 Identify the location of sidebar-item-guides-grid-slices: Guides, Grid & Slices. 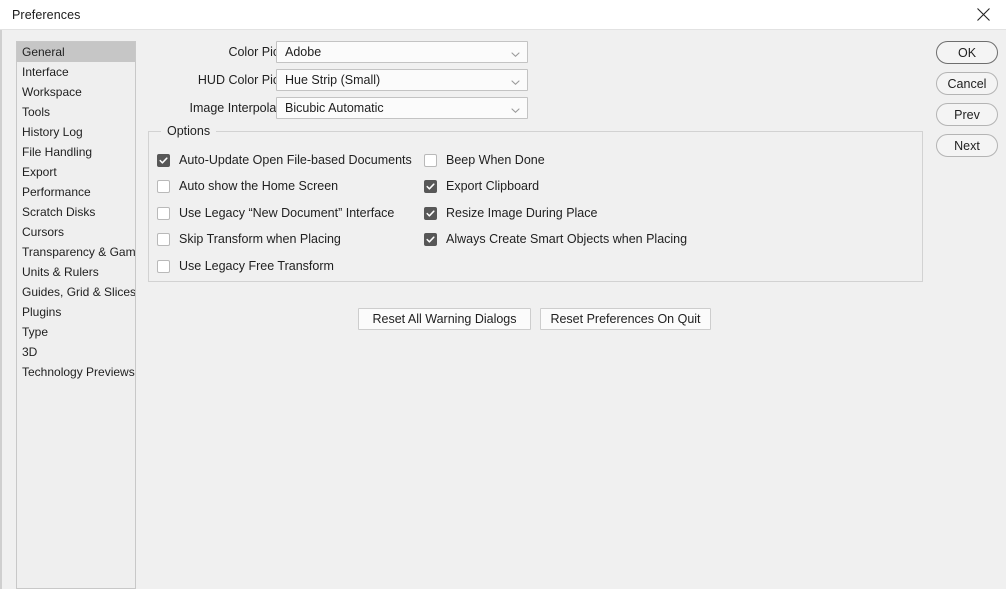
(76, 292).